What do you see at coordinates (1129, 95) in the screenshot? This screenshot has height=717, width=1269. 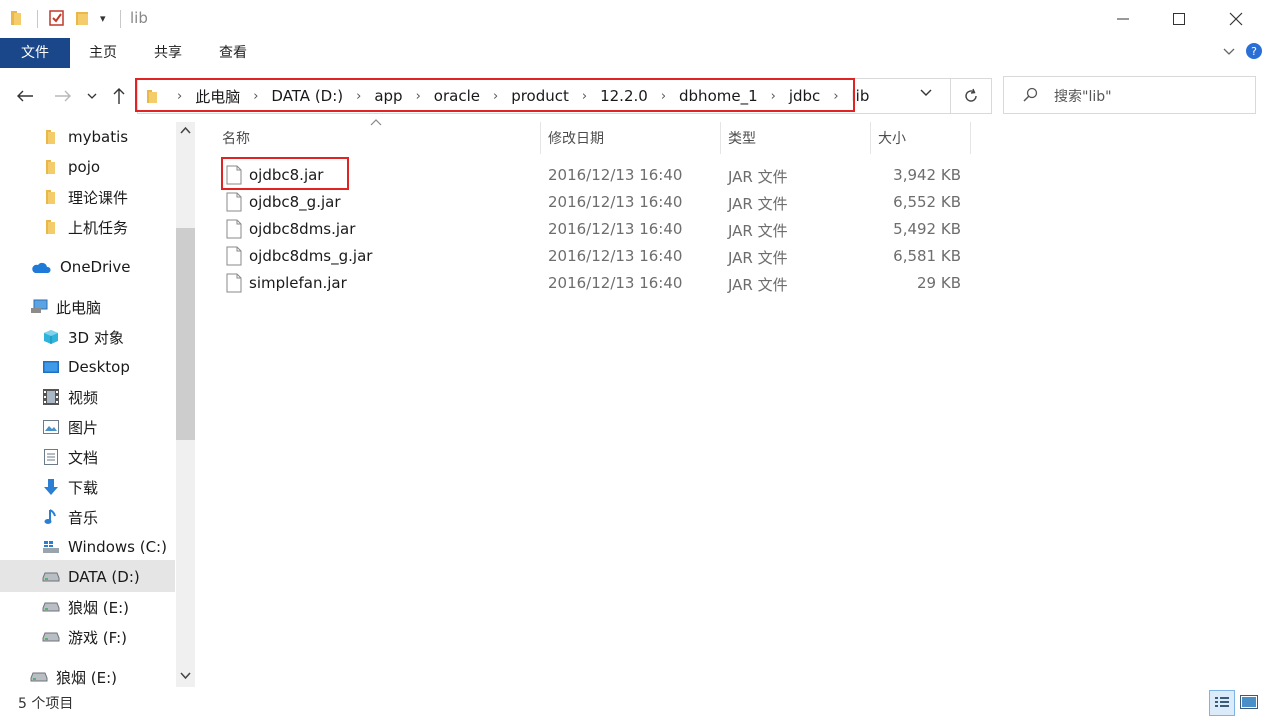 I see `search-box: 搜索"lib"` at bounding box center [1129, 95].